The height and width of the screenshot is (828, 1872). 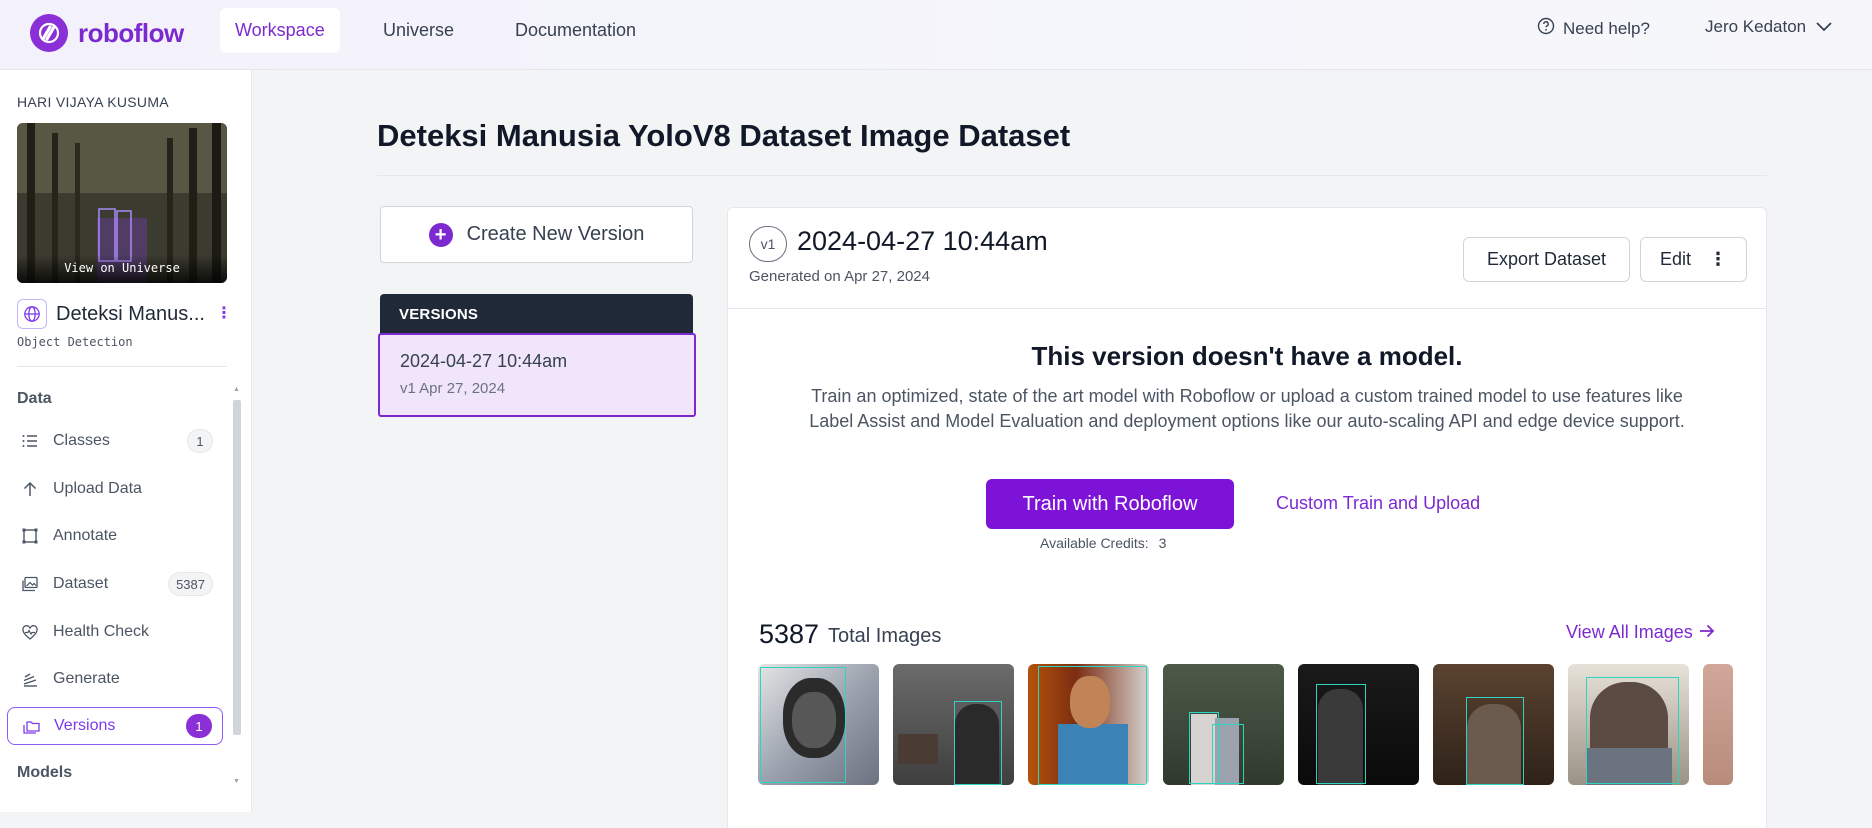 What do you see at coordinates (85, 535) in the screenshot?
I see `sidebar-item-label: Annotate` at bounding box center [85, 535].